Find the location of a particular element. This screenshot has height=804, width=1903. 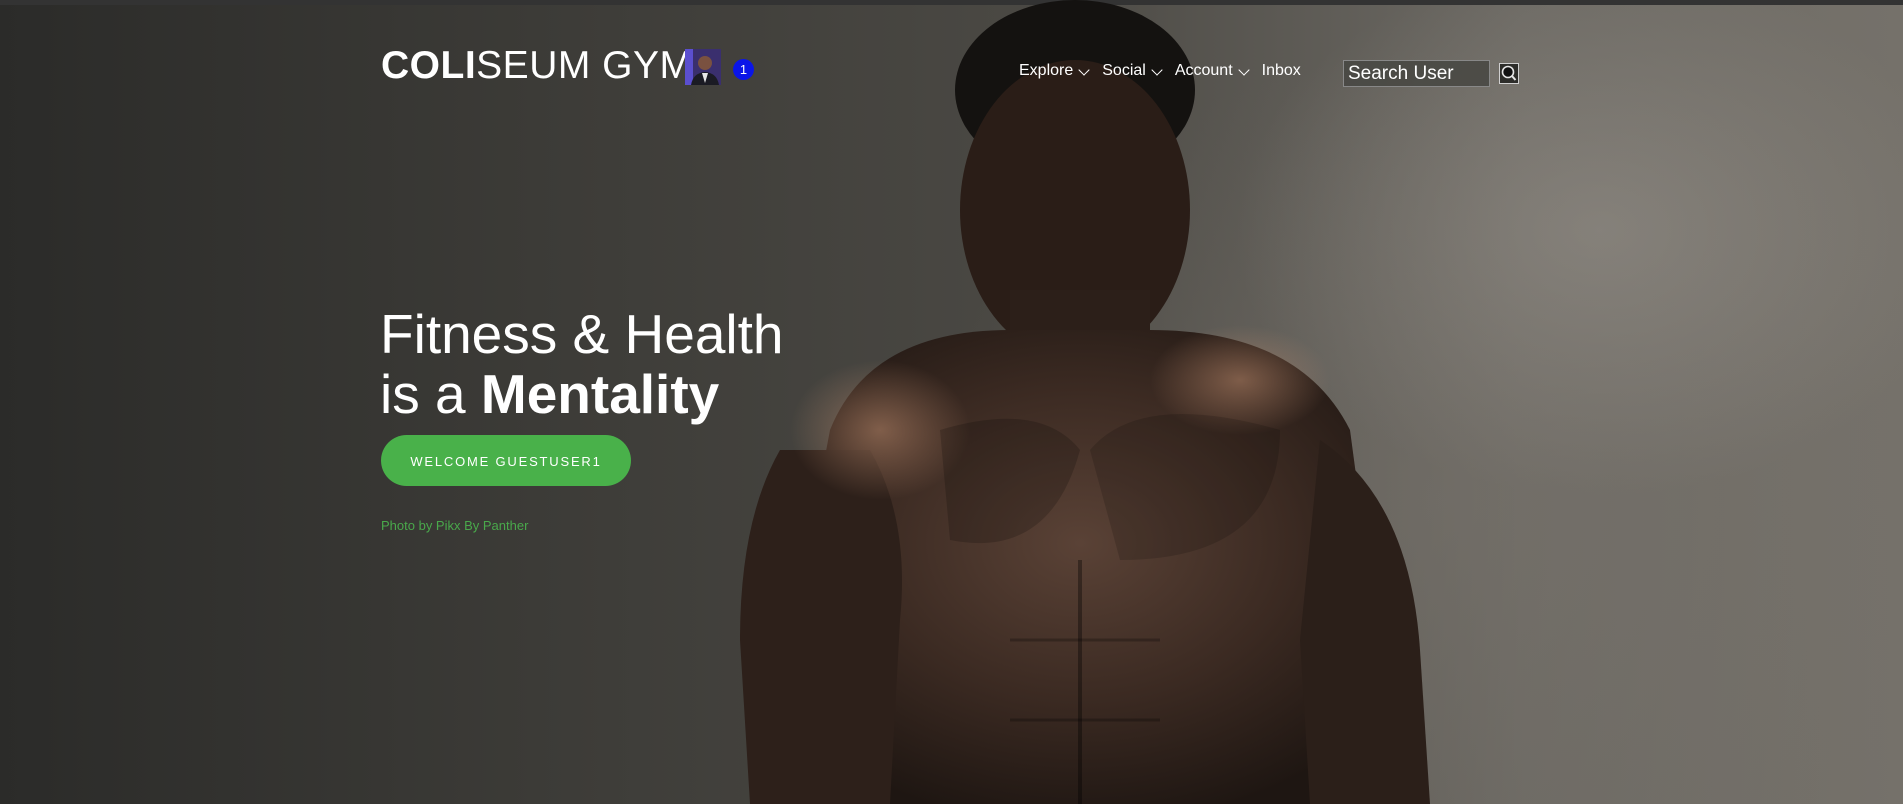

notification-badge: 1 is located at coordinates (743, 69).